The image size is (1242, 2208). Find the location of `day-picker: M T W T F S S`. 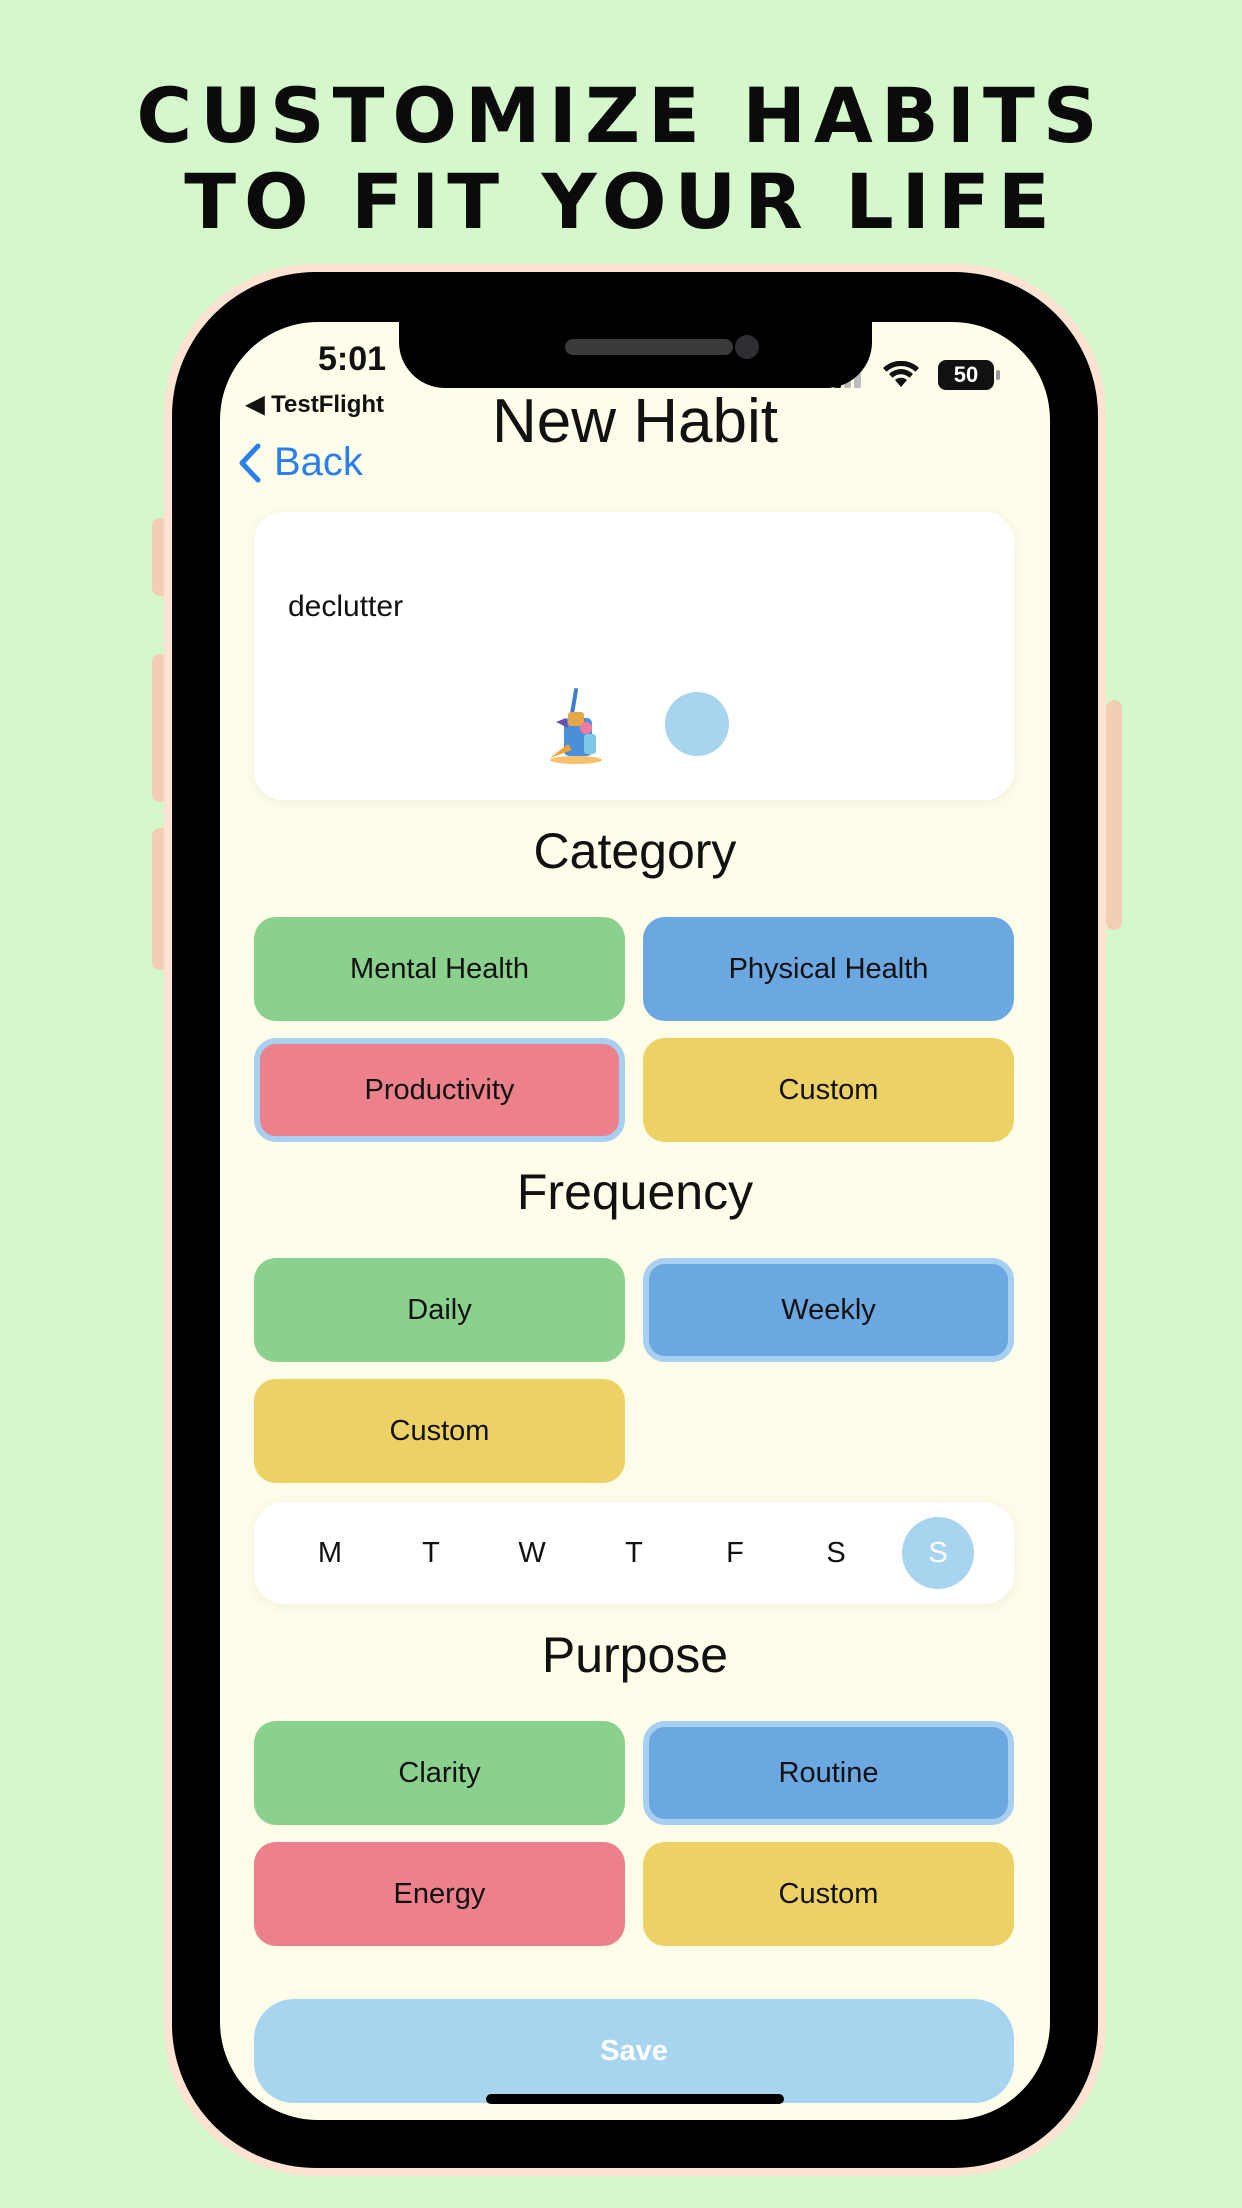

day-picker: M T W T F S S is located at coordinates (634, 1553).